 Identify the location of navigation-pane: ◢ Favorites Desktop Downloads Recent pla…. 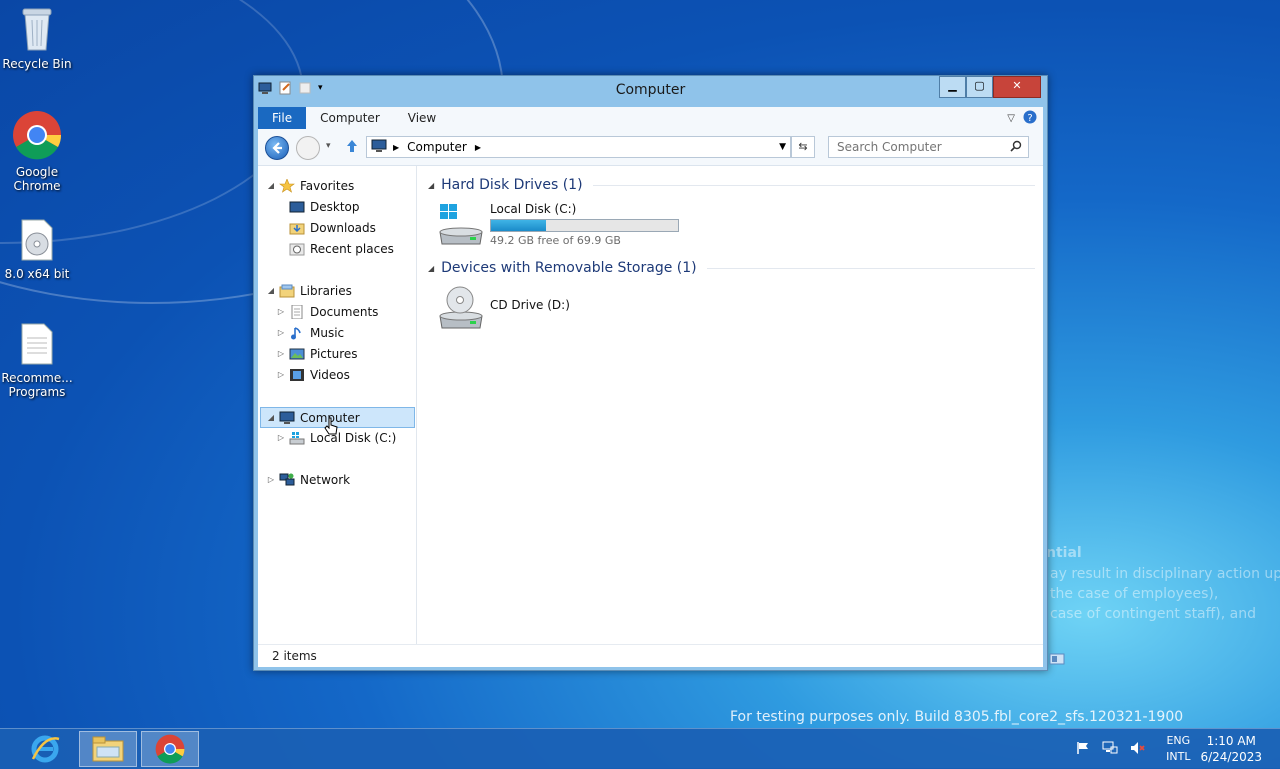
(337, 405).